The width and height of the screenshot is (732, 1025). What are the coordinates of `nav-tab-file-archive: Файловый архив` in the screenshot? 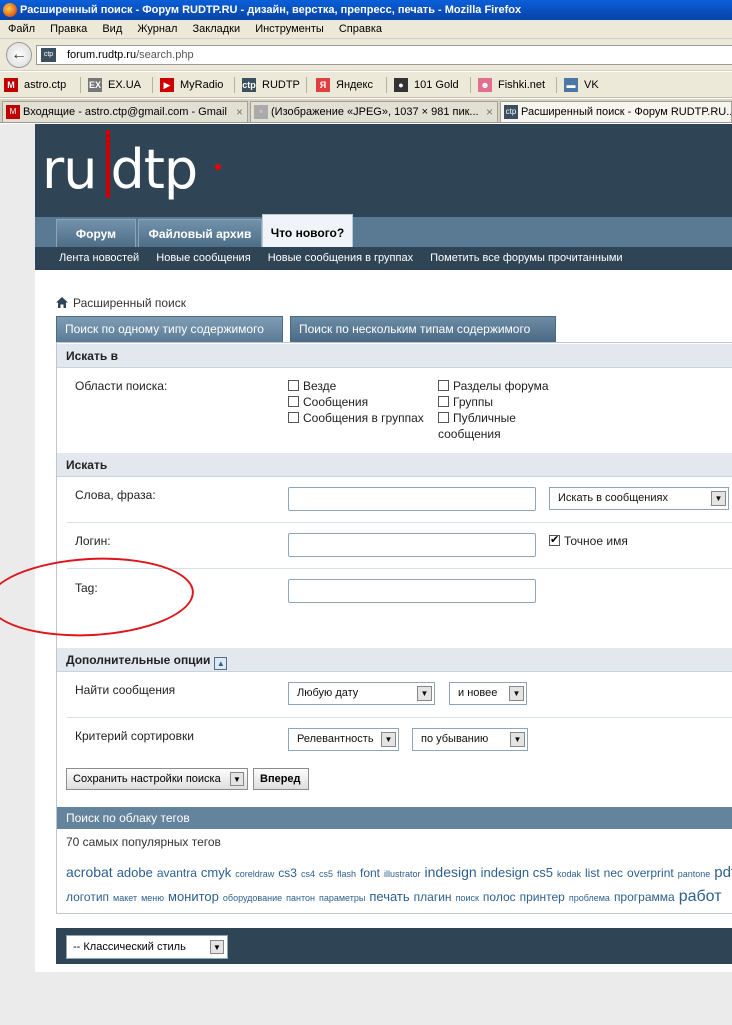 It's located at (200, 233).